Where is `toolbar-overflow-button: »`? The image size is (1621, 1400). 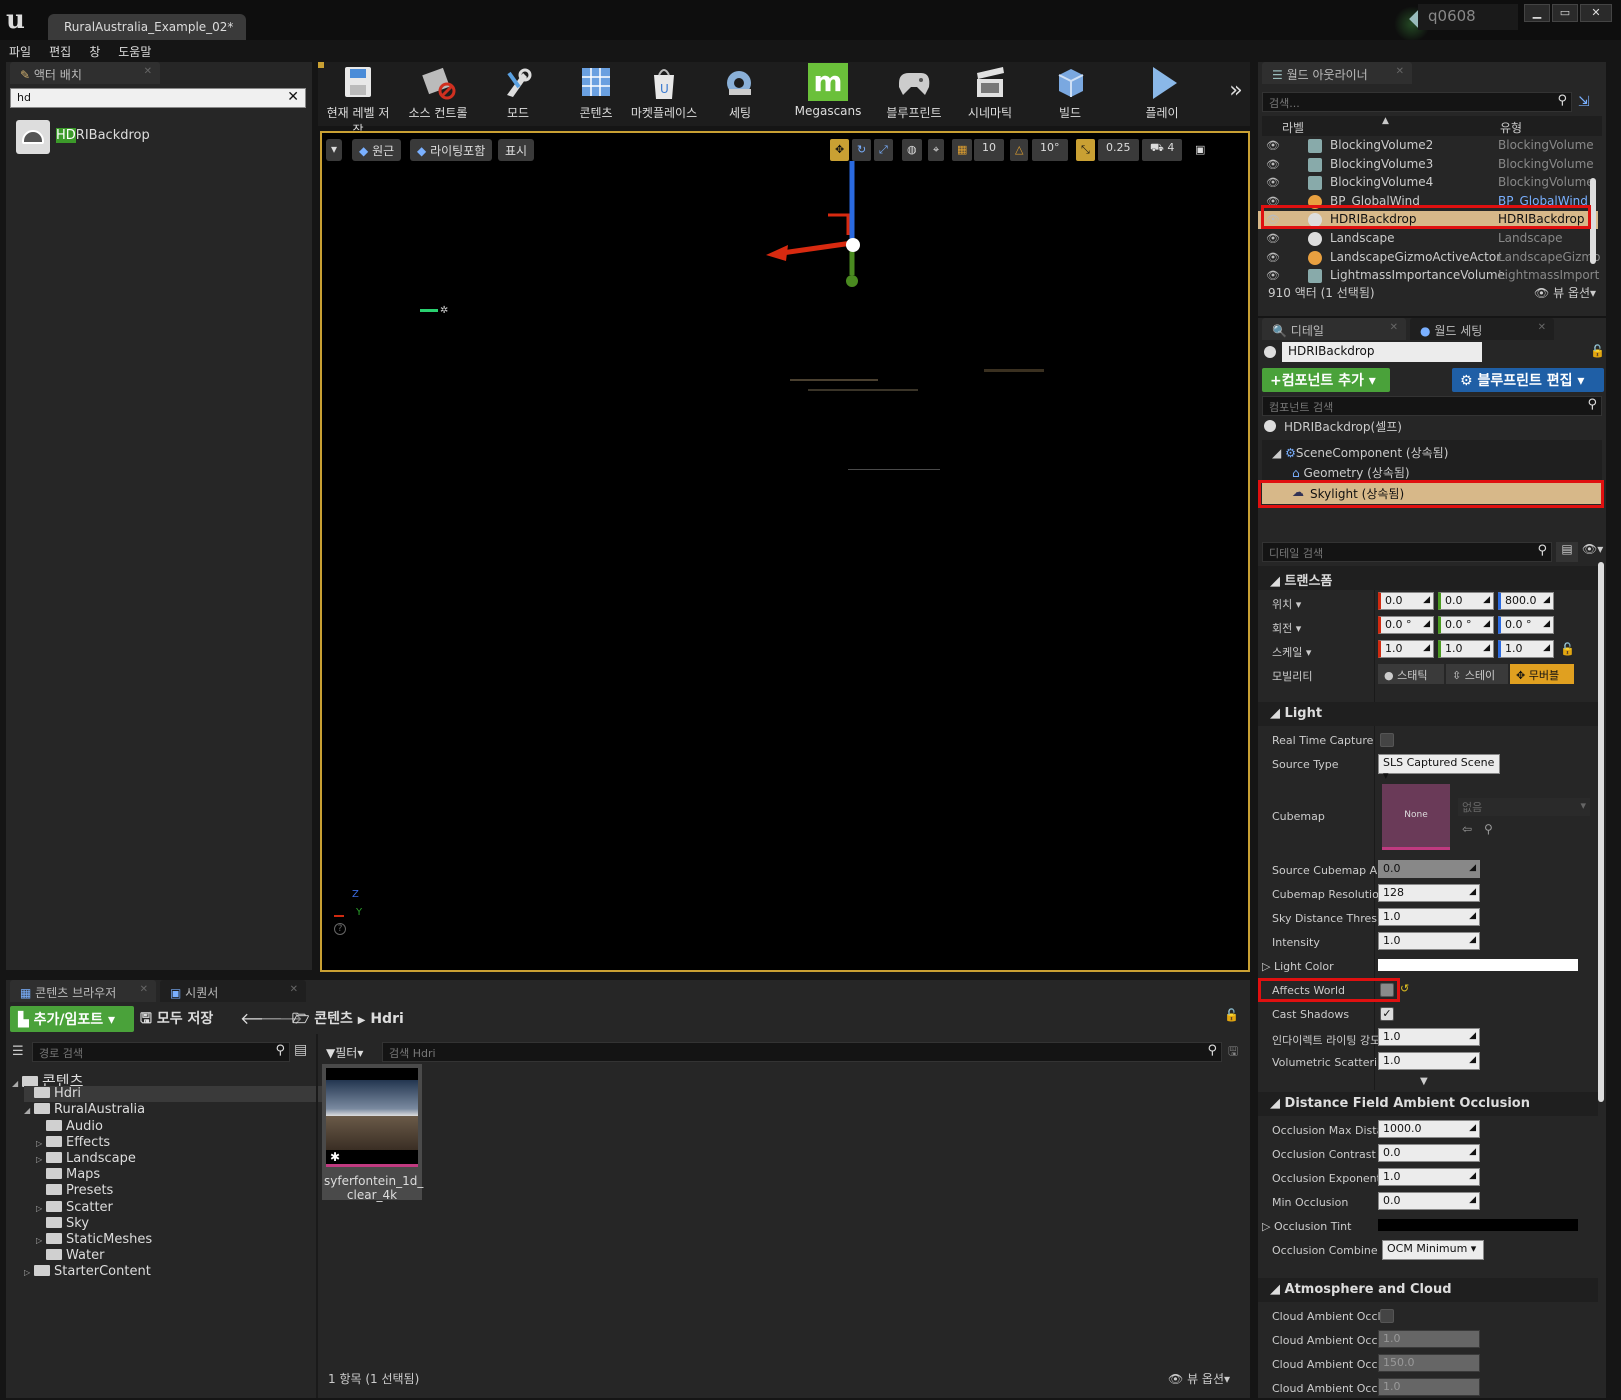
toolbar-overflow-button: » is located at coordinates (1236, 90).